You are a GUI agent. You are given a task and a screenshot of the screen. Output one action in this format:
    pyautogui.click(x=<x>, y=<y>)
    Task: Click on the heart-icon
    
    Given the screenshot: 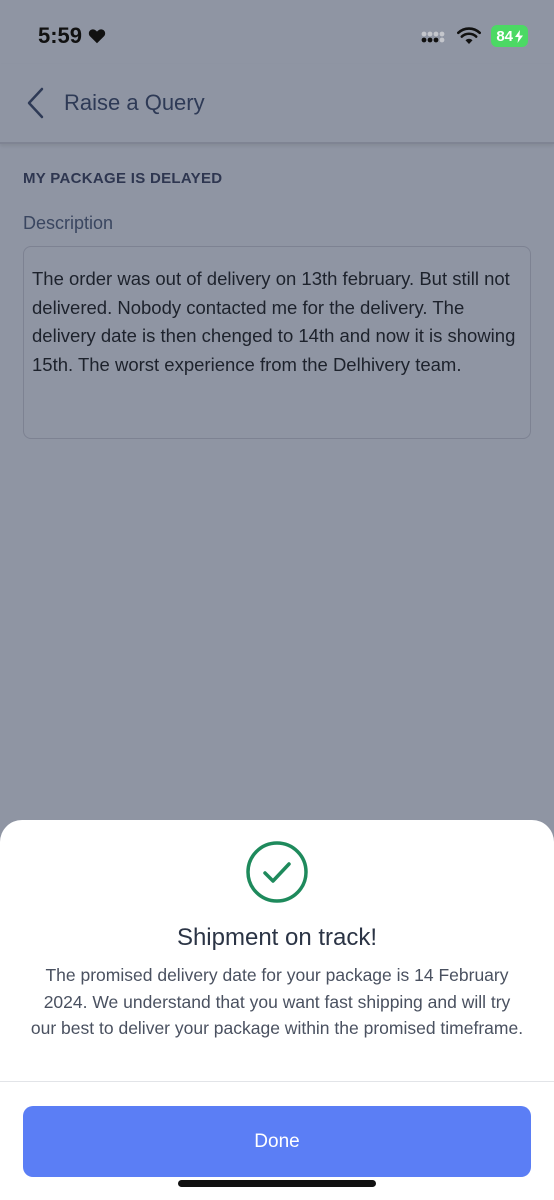 What is the action you would take?
    pyautogui.click(x=97, y=36)
    